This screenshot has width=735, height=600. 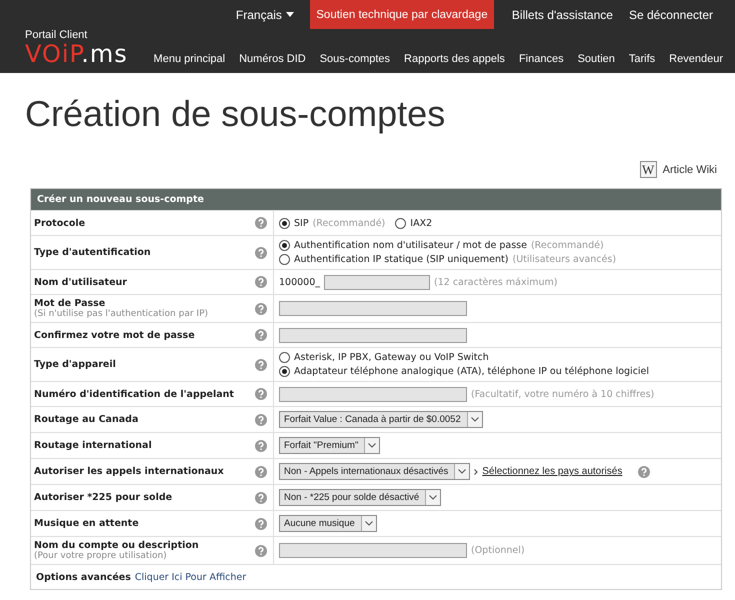 What do you see at coordinates (360, 497) in the screenshot?
I see `dropdown: Non - *225 pour solde désactivé` at bounding box center [360, 497].